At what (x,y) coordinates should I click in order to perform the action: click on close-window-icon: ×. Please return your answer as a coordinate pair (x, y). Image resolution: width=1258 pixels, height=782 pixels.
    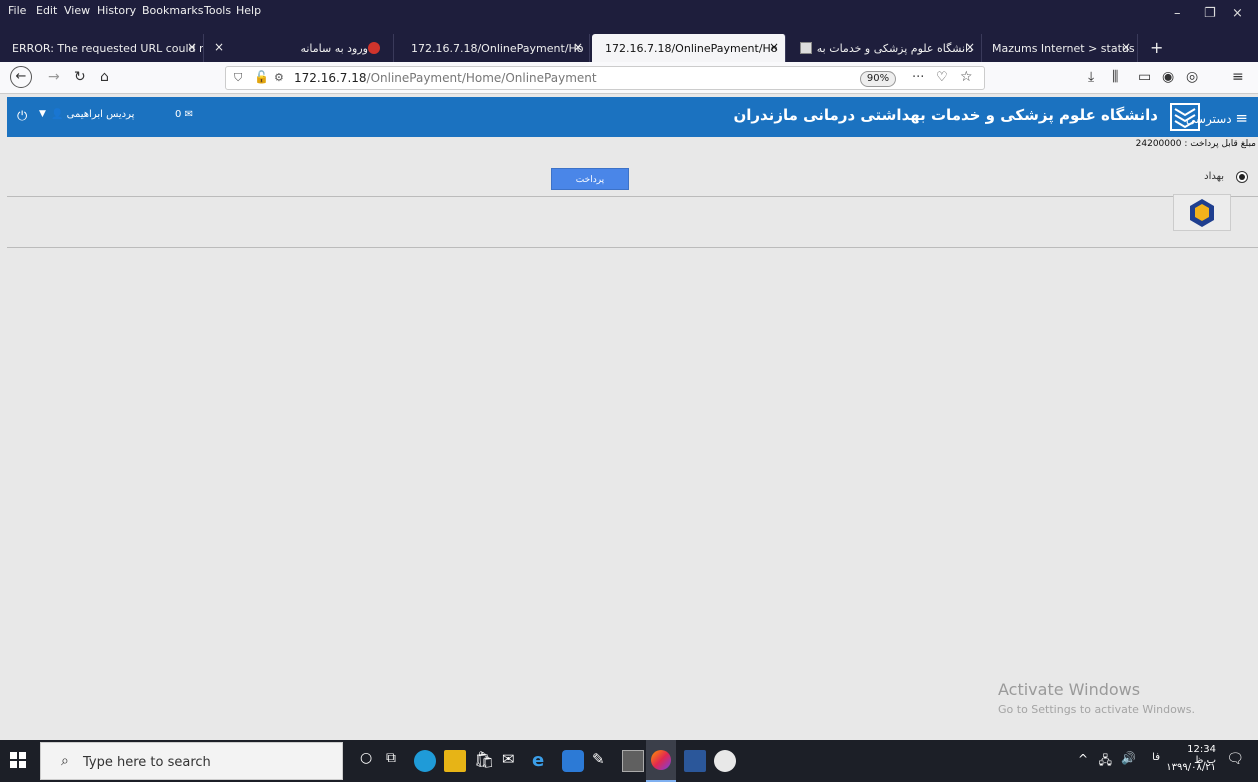
    Looking at the image, I should click on (1237, 13).